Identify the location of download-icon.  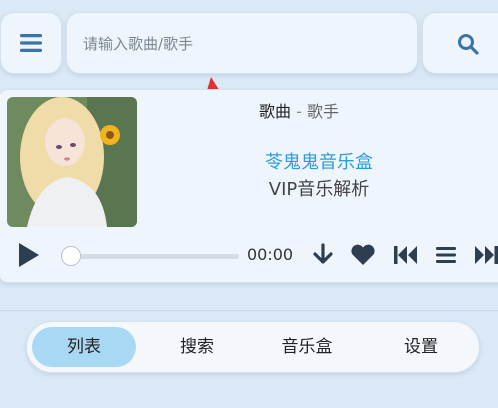
(323, 254).